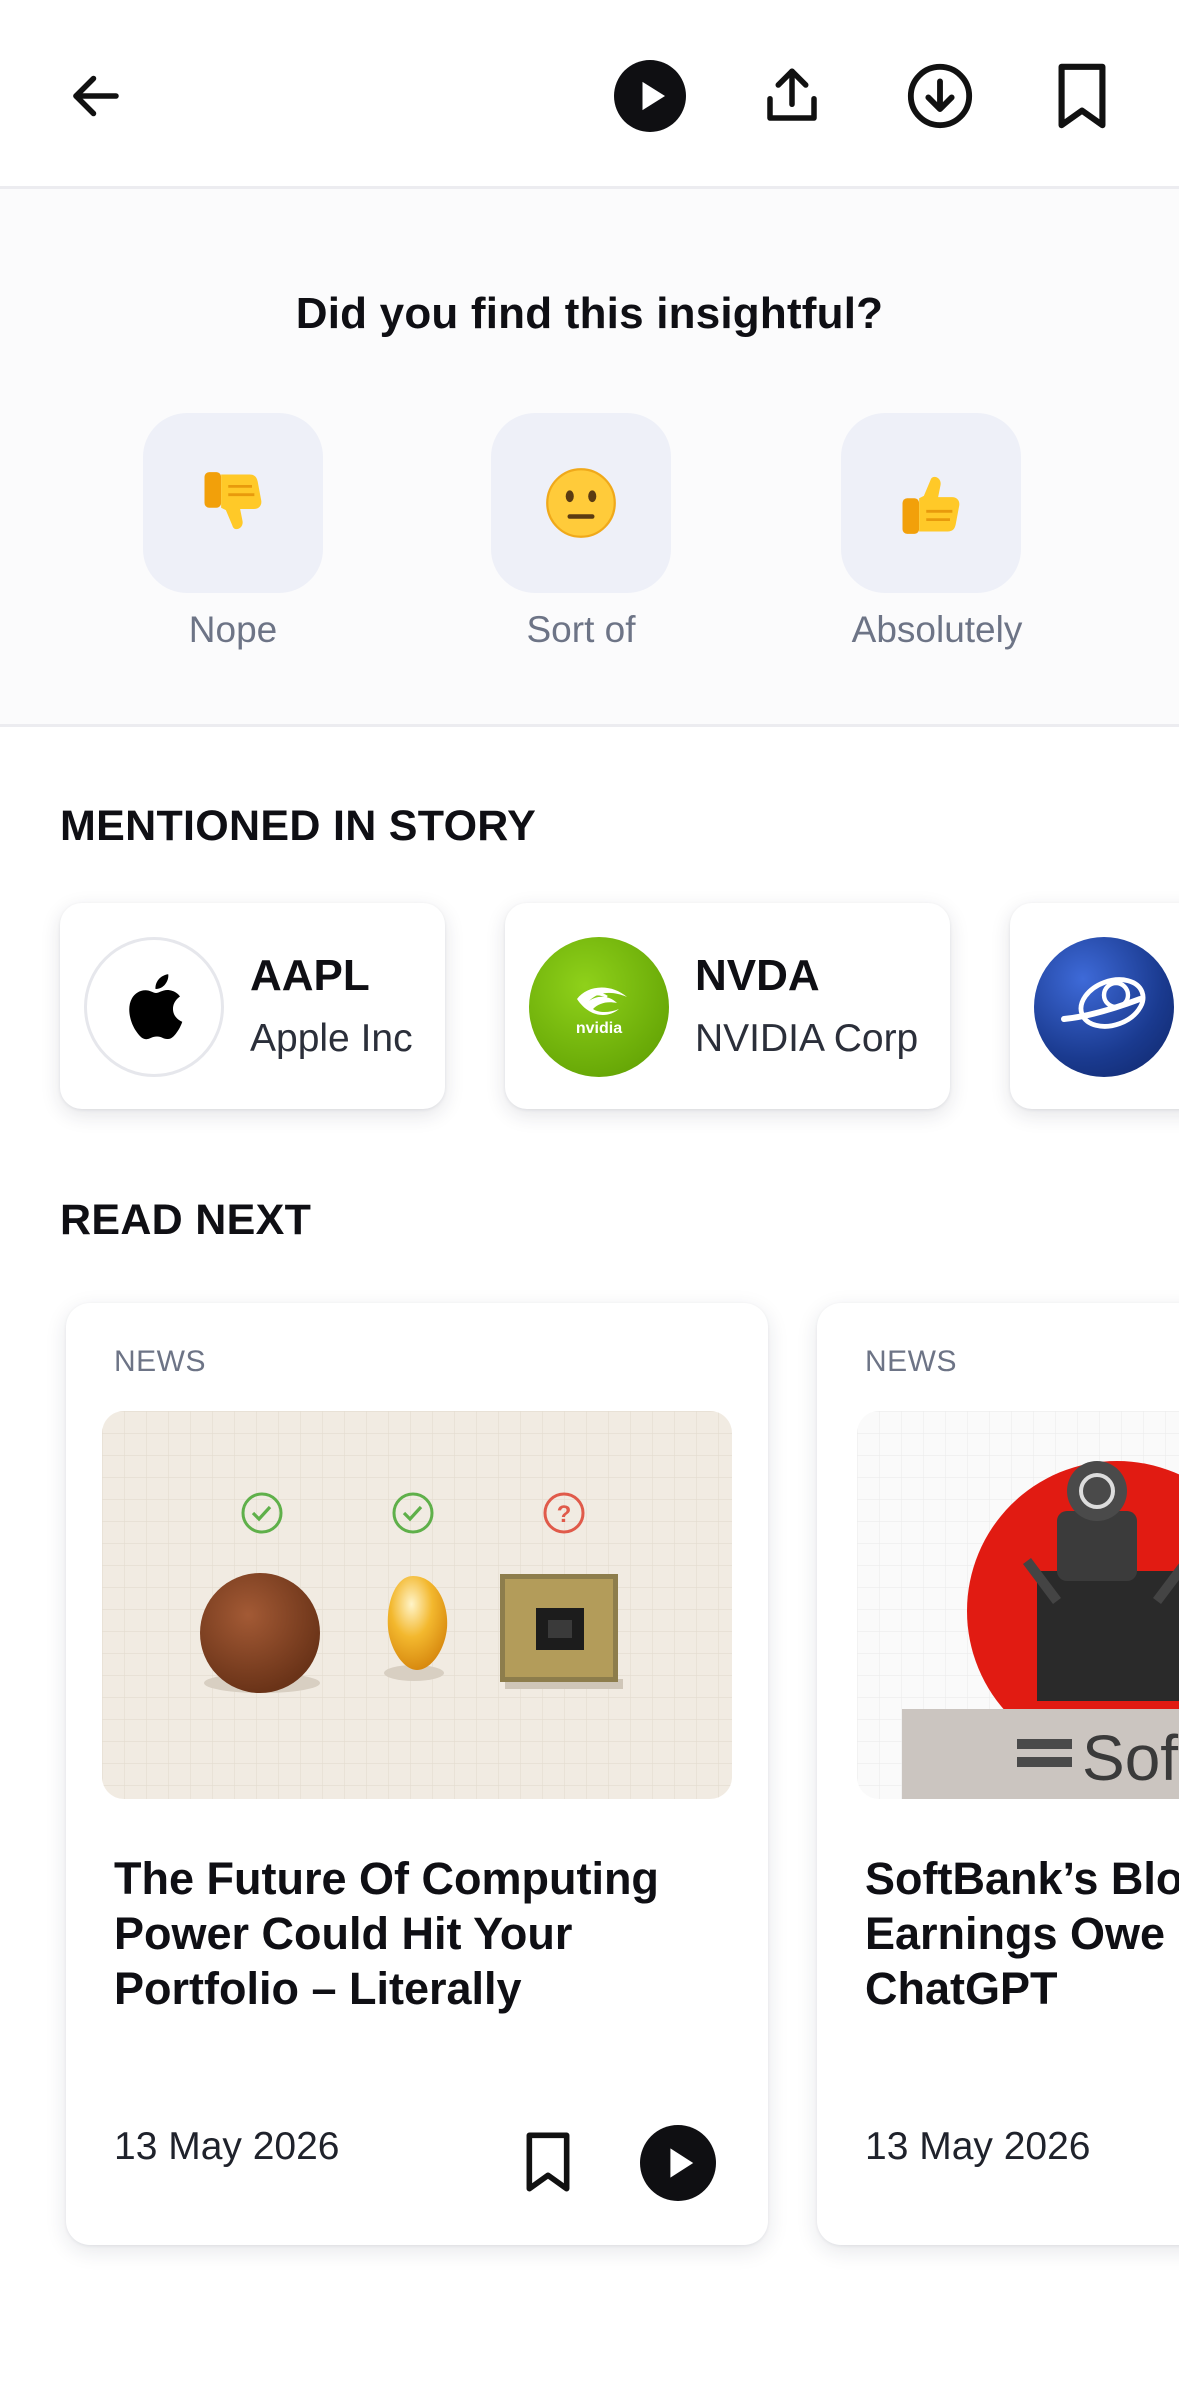 The image size is (1179, 2396). I want to click on nvidia-logo: nvidia, so click(599, 1007).